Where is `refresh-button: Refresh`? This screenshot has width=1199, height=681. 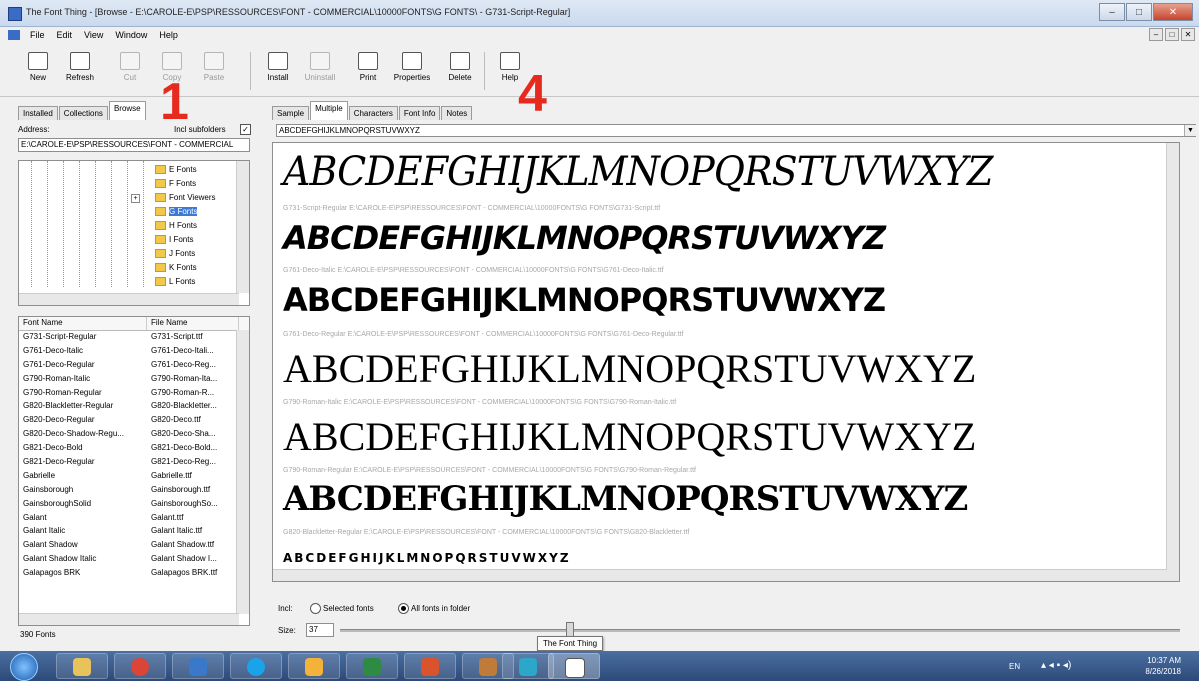
refresh-button: Refresh is located at coordinates (80, 71).